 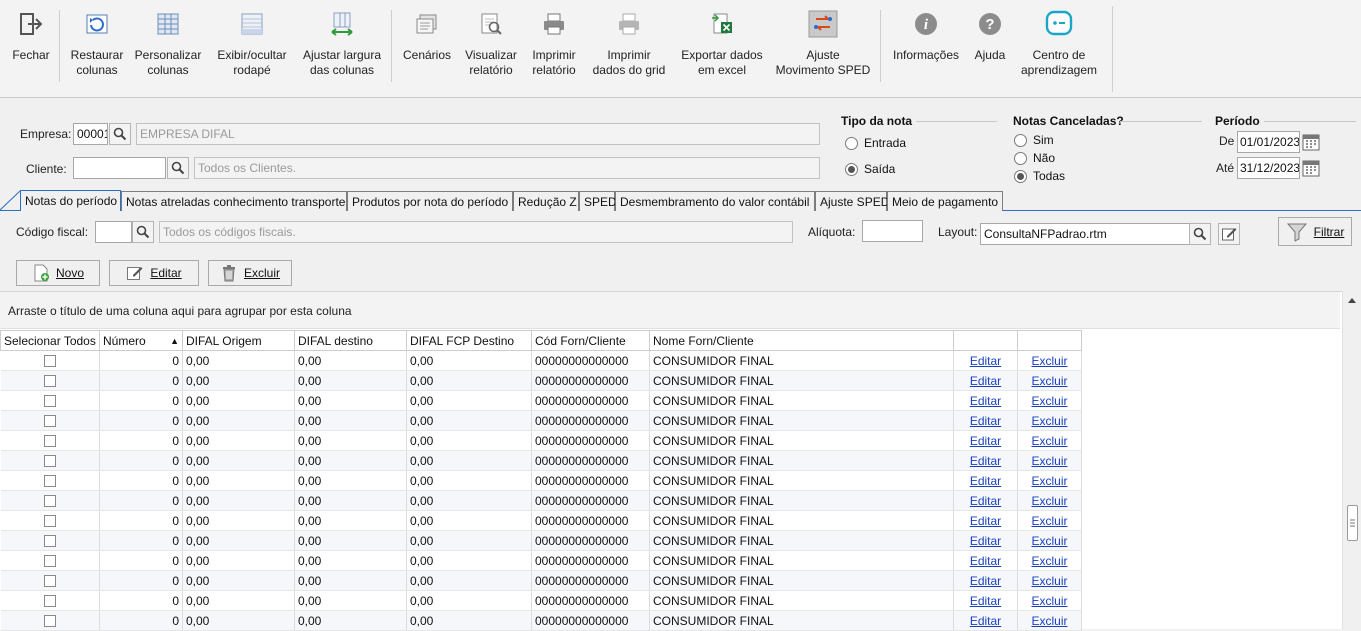 I want to click on tab-notas-conhecimento: Notas atreladas conhecimento transporte, so click(x=234, y=201).